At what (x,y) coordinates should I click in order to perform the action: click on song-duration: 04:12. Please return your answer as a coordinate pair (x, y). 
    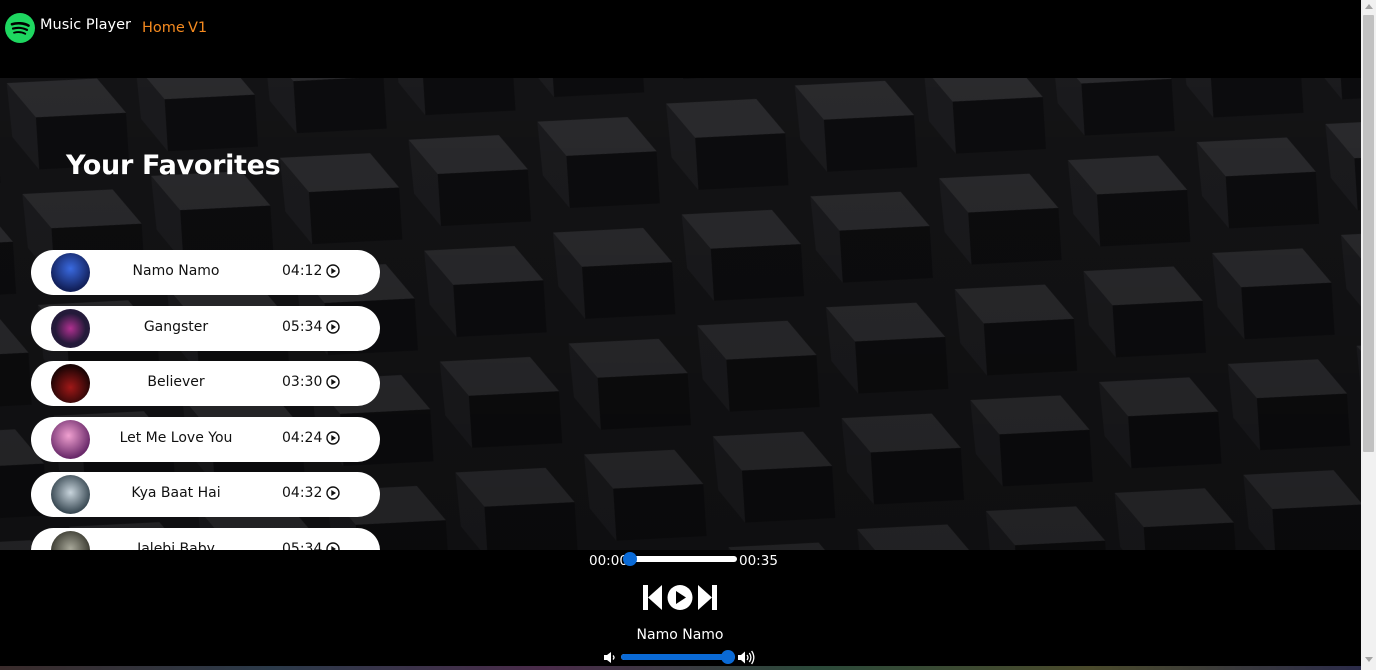
    Looking at the image, I should click on (302, 271).